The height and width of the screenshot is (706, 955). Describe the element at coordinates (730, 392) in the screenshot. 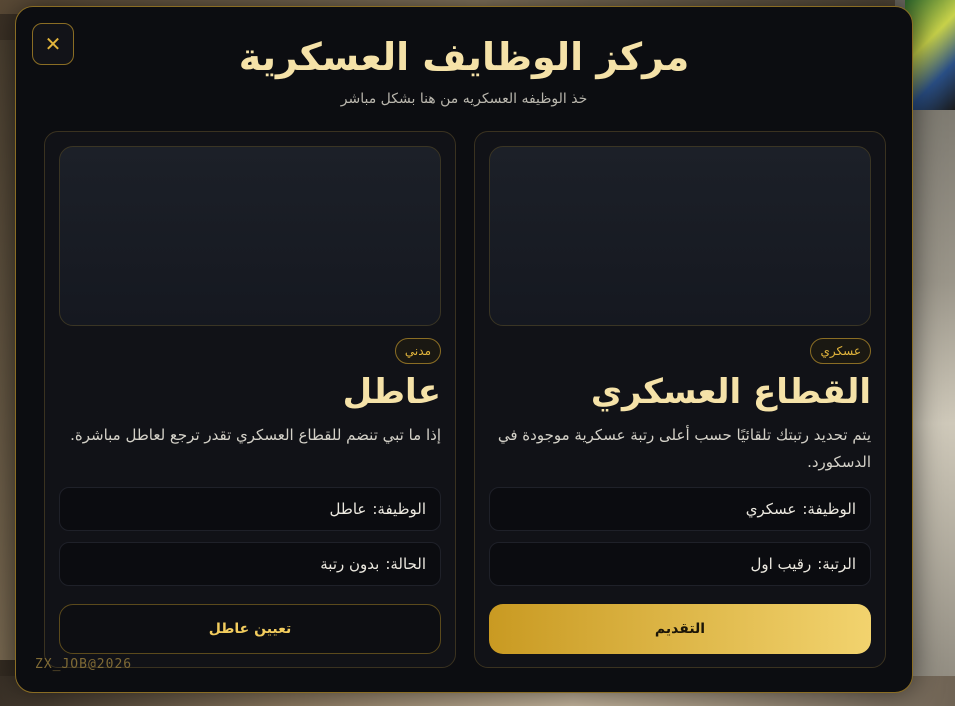

I see `military-card-heading: القطاع العسكري` at that location.